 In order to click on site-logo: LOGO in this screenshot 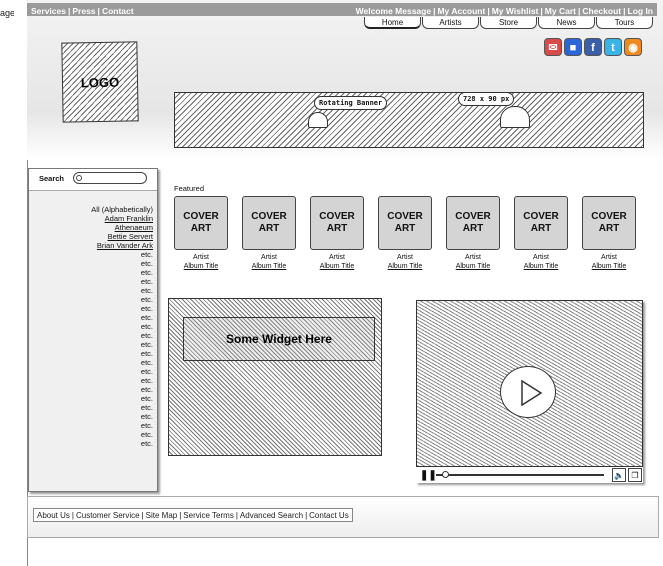, I will do `click(100, 82)`.